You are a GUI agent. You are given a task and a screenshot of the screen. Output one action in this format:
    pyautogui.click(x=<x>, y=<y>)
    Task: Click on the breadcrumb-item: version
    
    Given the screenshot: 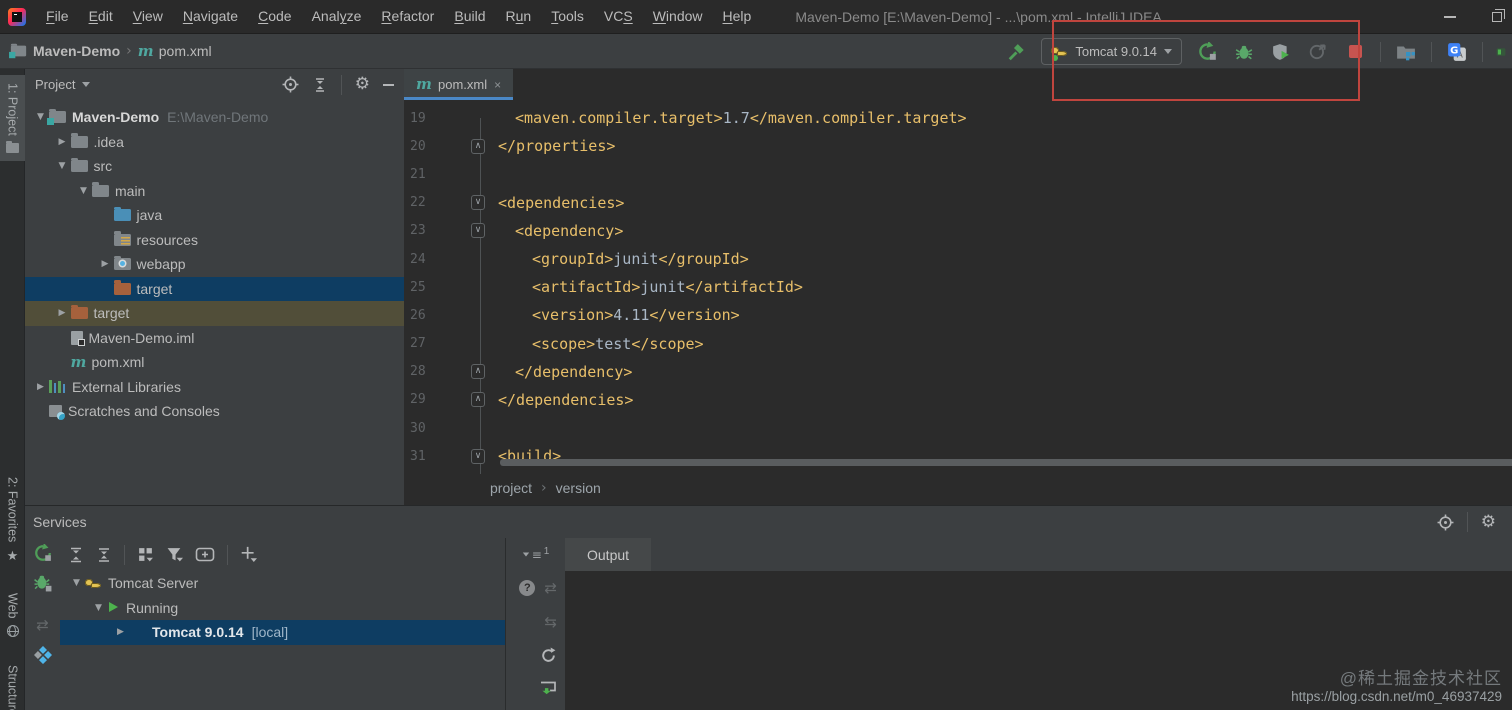 What is the action you would take?
    pyautogui.click(x=578, y=488)
    